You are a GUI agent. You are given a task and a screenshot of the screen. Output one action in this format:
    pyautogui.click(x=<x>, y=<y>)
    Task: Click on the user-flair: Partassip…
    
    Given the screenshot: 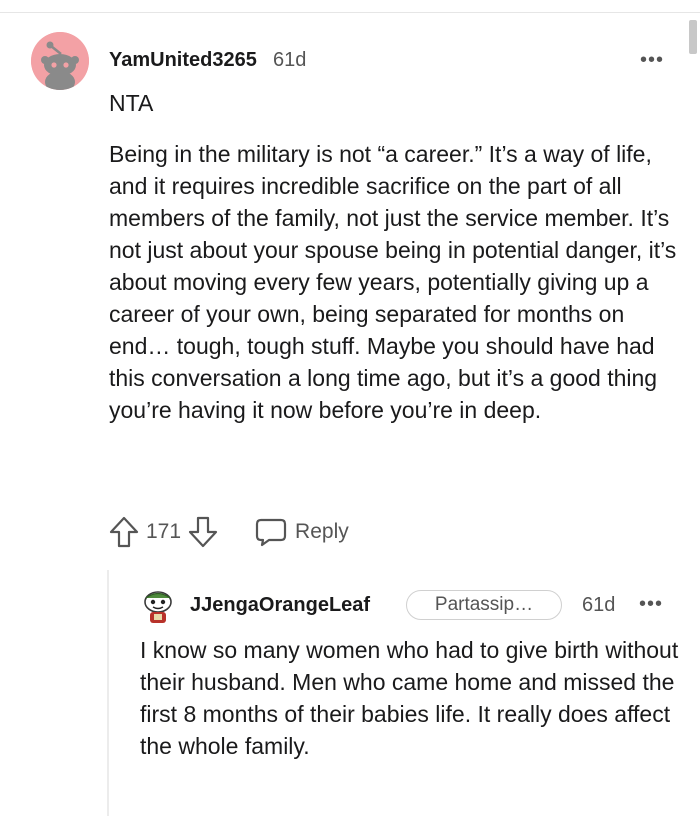 What is the action you would take?
    pyautogui.click(x=484, y=605)
    